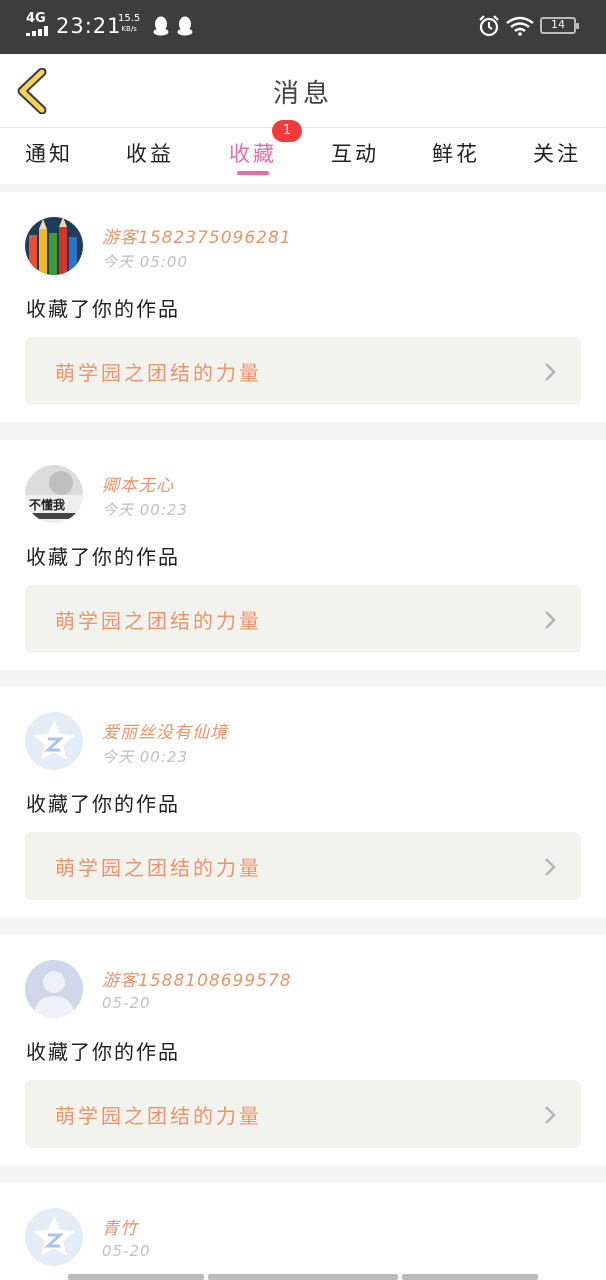 The image size is (606, 1280). I want to click on wifi-icon, so click(520, 26).